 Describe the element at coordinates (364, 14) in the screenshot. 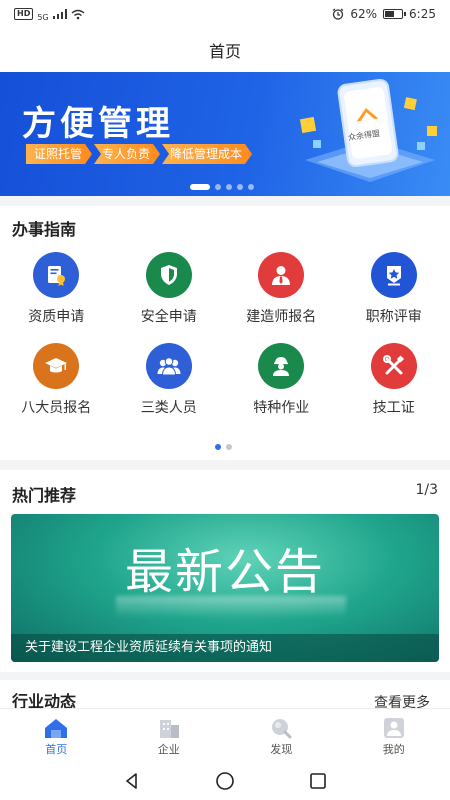

I see `battery-percent: 62%` at that location.